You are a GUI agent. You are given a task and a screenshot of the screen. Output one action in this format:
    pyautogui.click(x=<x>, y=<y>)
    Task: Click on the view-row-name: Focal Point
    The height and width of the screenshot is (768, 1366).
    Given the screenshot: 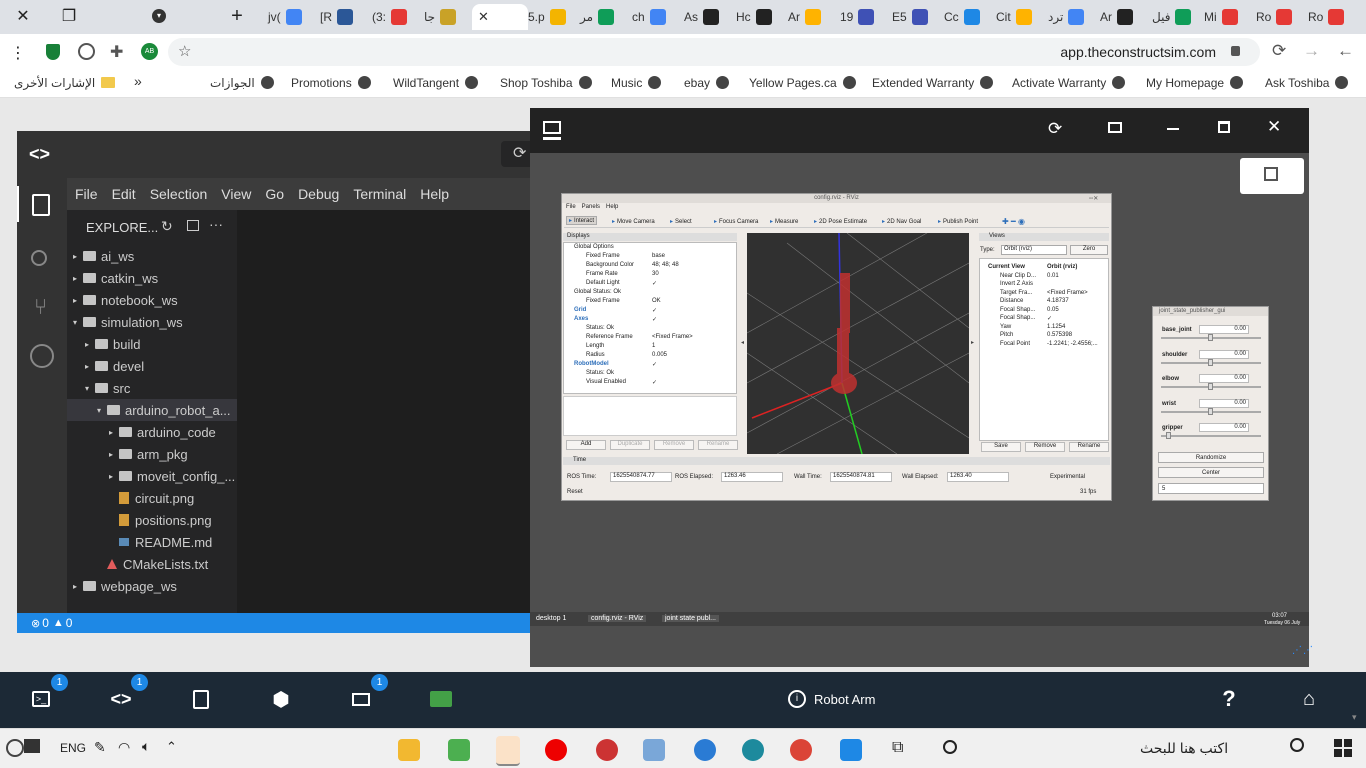 What is the action you would take?
    pyautogui.click(x=1015, y=344)
    